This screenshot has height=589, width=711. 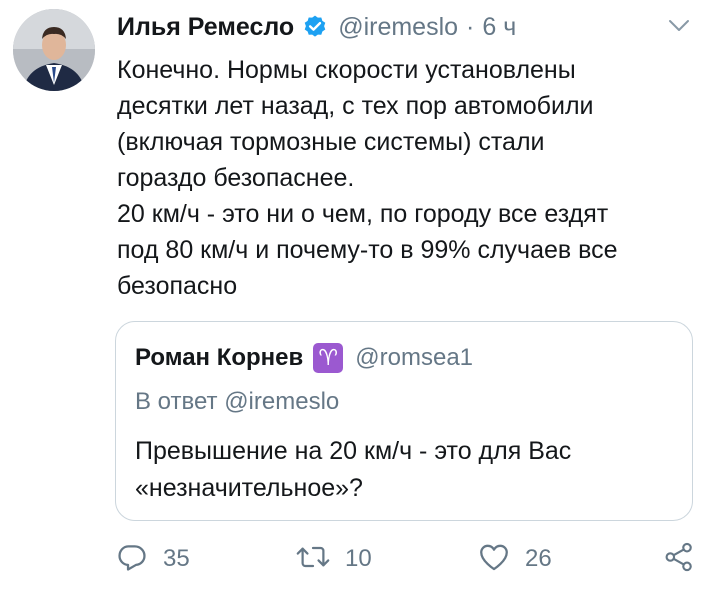 I want to click on author-name: Илья Ремесло, so click(x=205, y=27).